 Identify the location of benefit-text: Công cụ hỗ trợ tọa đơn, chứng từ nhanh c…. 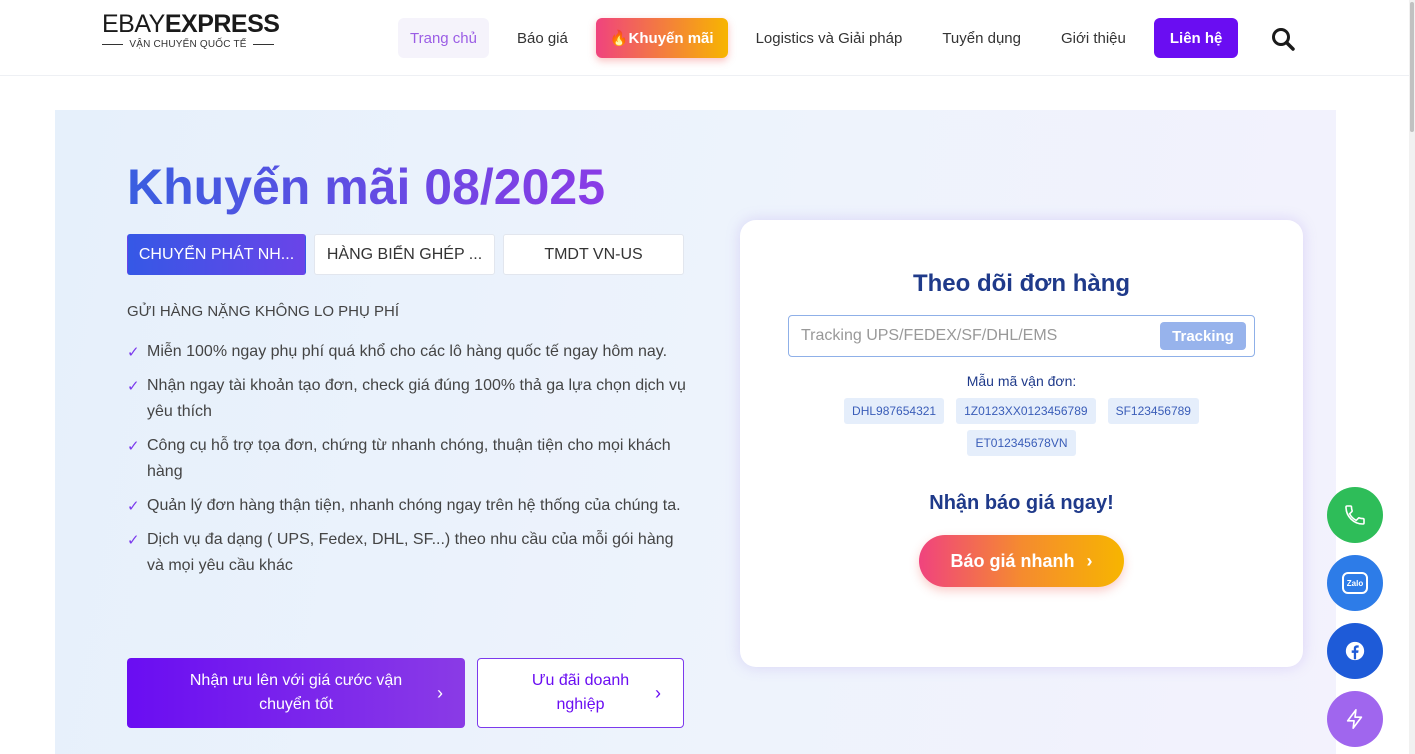
(409, 458).